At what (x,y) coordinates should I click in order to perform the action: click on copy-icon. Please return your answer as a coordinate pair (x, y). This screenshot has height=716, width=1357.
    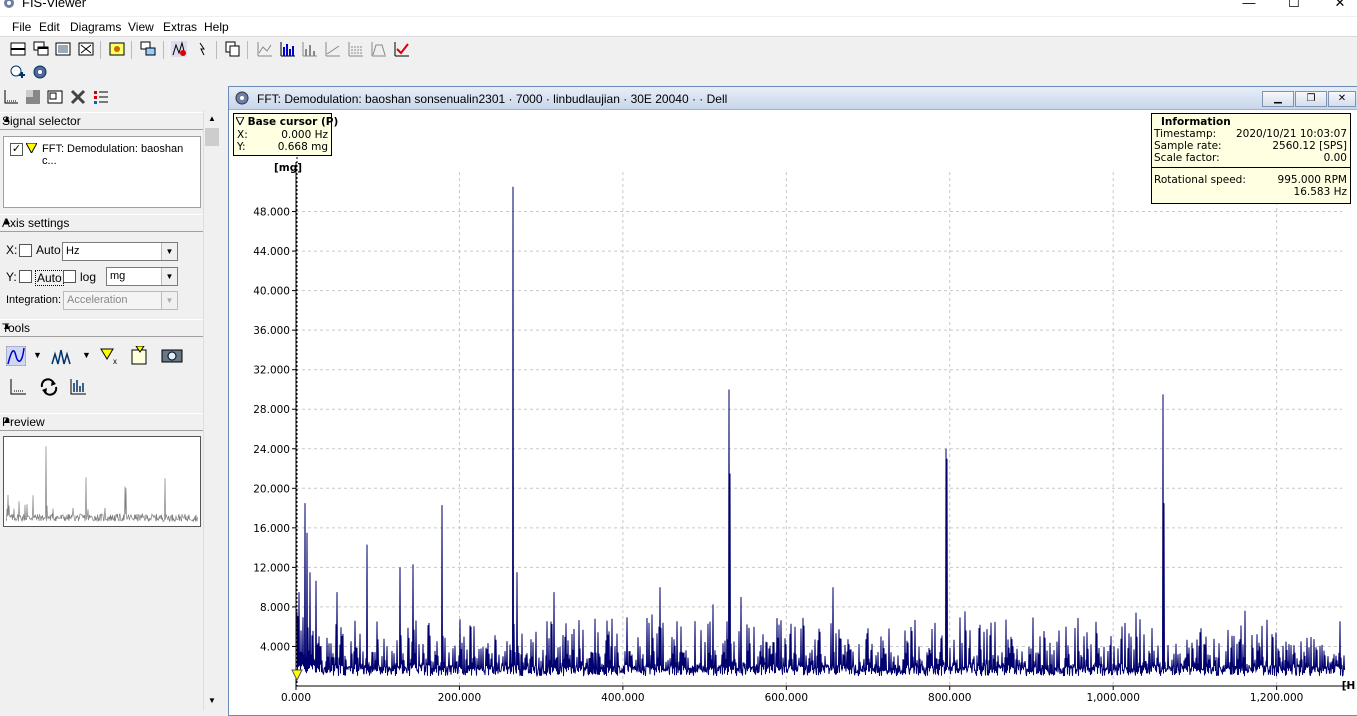
    Looking at the image, I should click on (233, 49).